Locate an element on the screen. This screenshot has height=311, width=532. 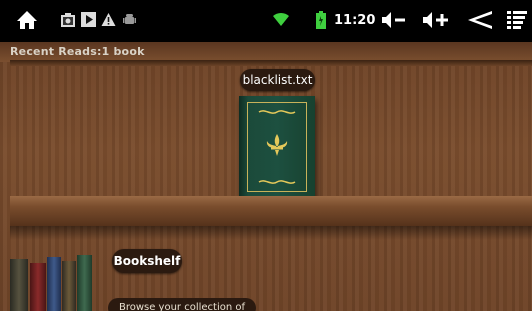
book-top-ornament is located at coordinates (277, 112).